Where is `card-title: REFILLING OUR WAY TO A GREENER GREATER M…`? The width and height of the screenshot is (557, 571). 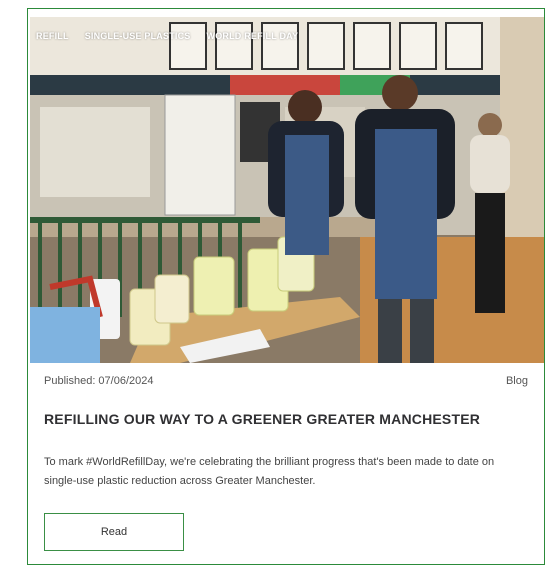 card-title: REFILLING OUR WAY TO A GREENER GREATER M… is located at coordinates (288, 419).